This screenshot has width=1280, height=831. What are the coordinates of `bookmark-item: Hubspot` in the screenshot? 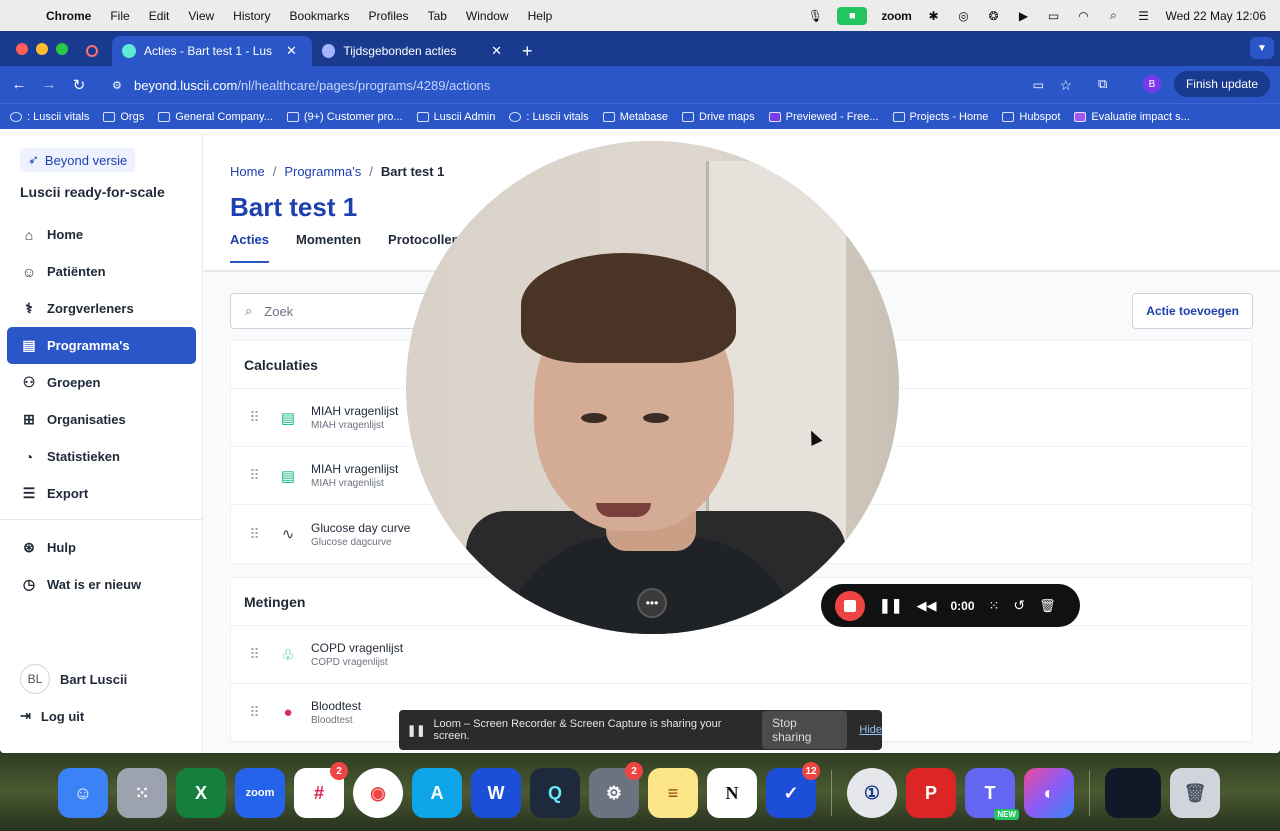 It's located at (1031, 117).